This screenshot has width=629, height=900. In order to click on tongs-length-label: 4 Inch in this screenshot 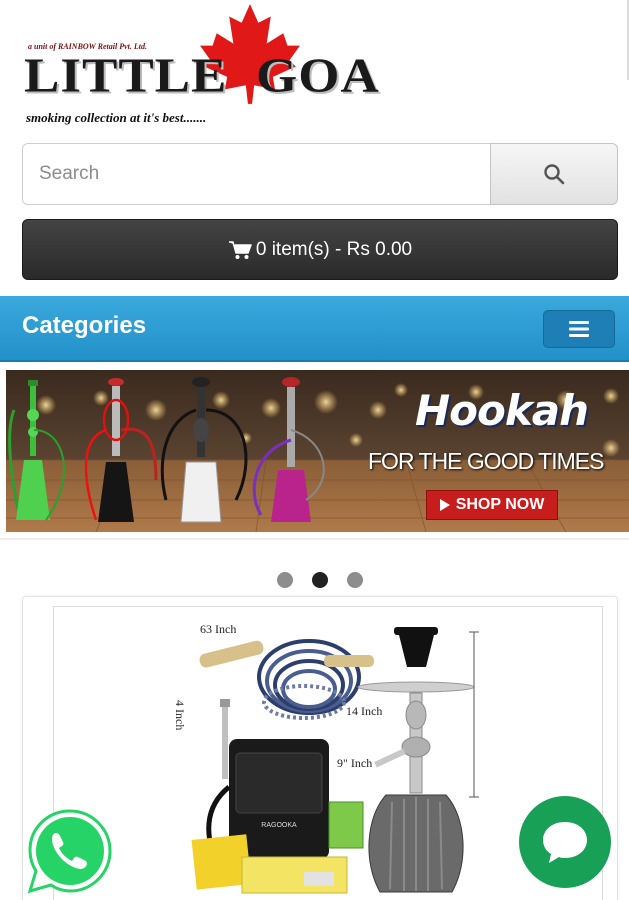, I will do `click(180, 715)`.